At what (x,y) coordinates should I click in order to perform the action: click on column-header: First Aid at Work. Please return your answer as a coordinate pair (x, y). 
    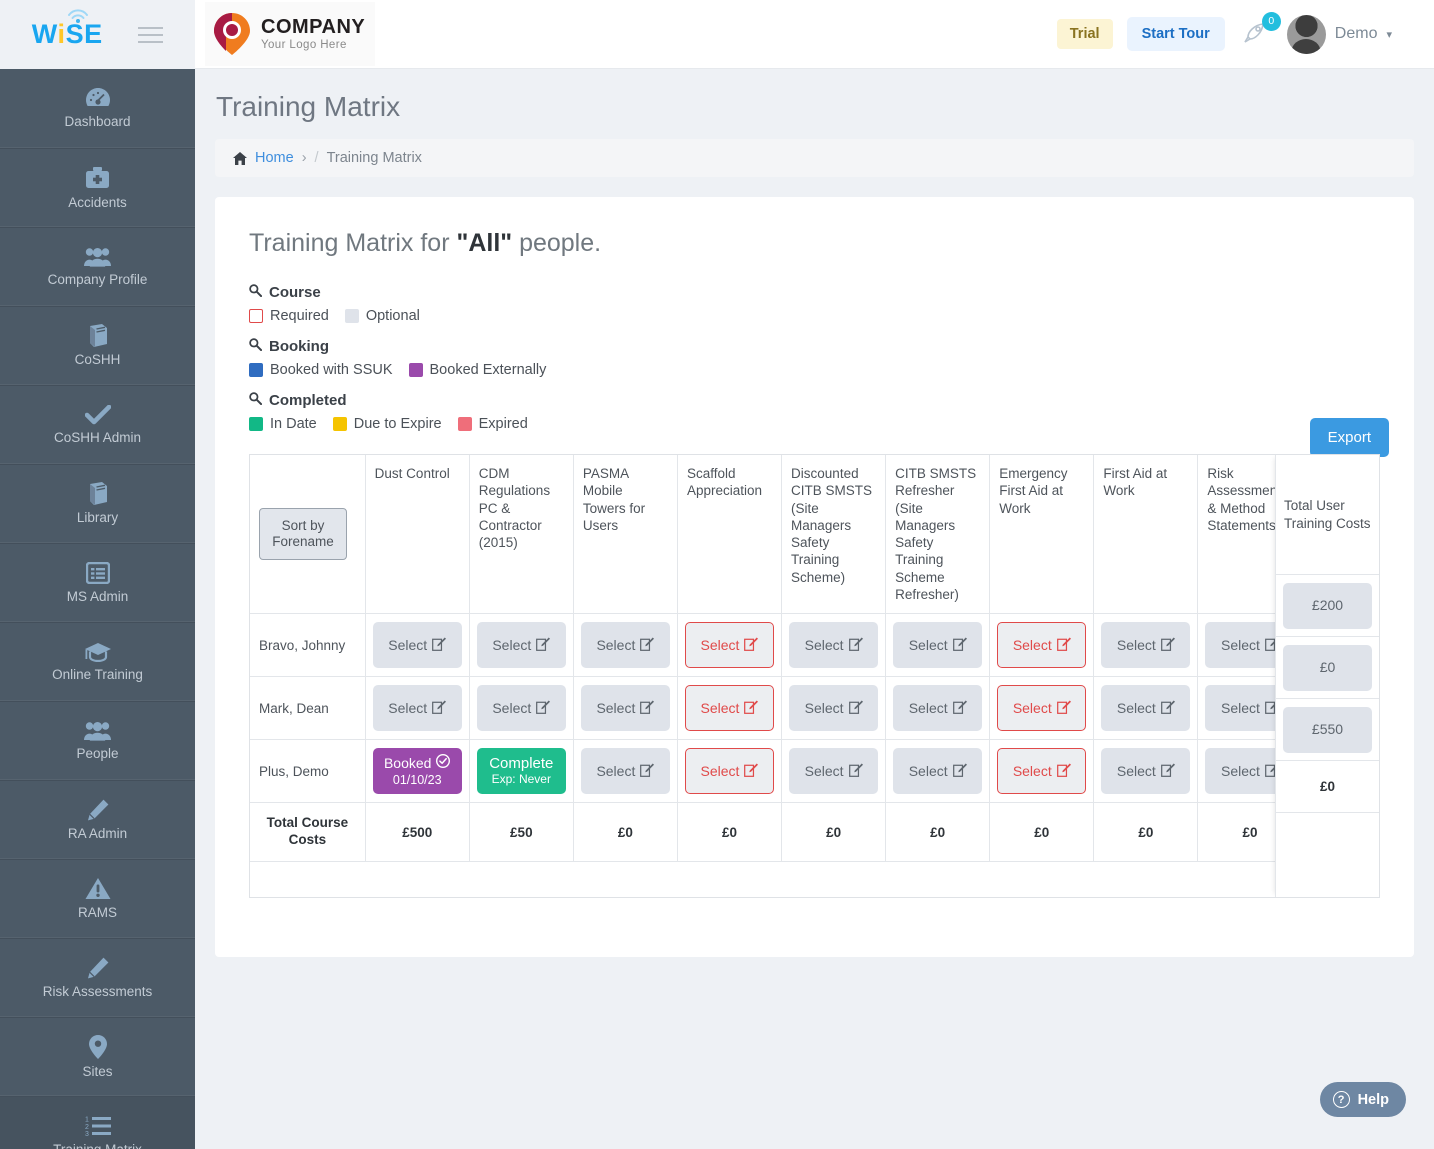
    Looking at the image, I should click on (1146, 535).